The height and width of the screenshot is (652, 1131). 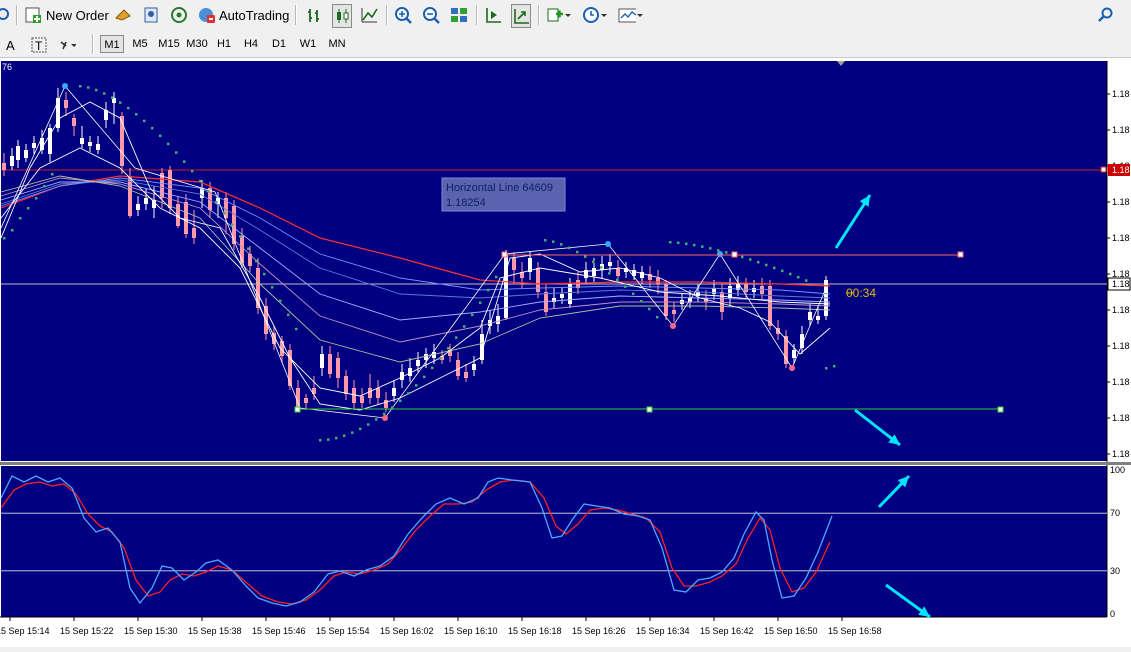 I want to click on autotrading-button: AutoTrading, so click(x=243, y=15).